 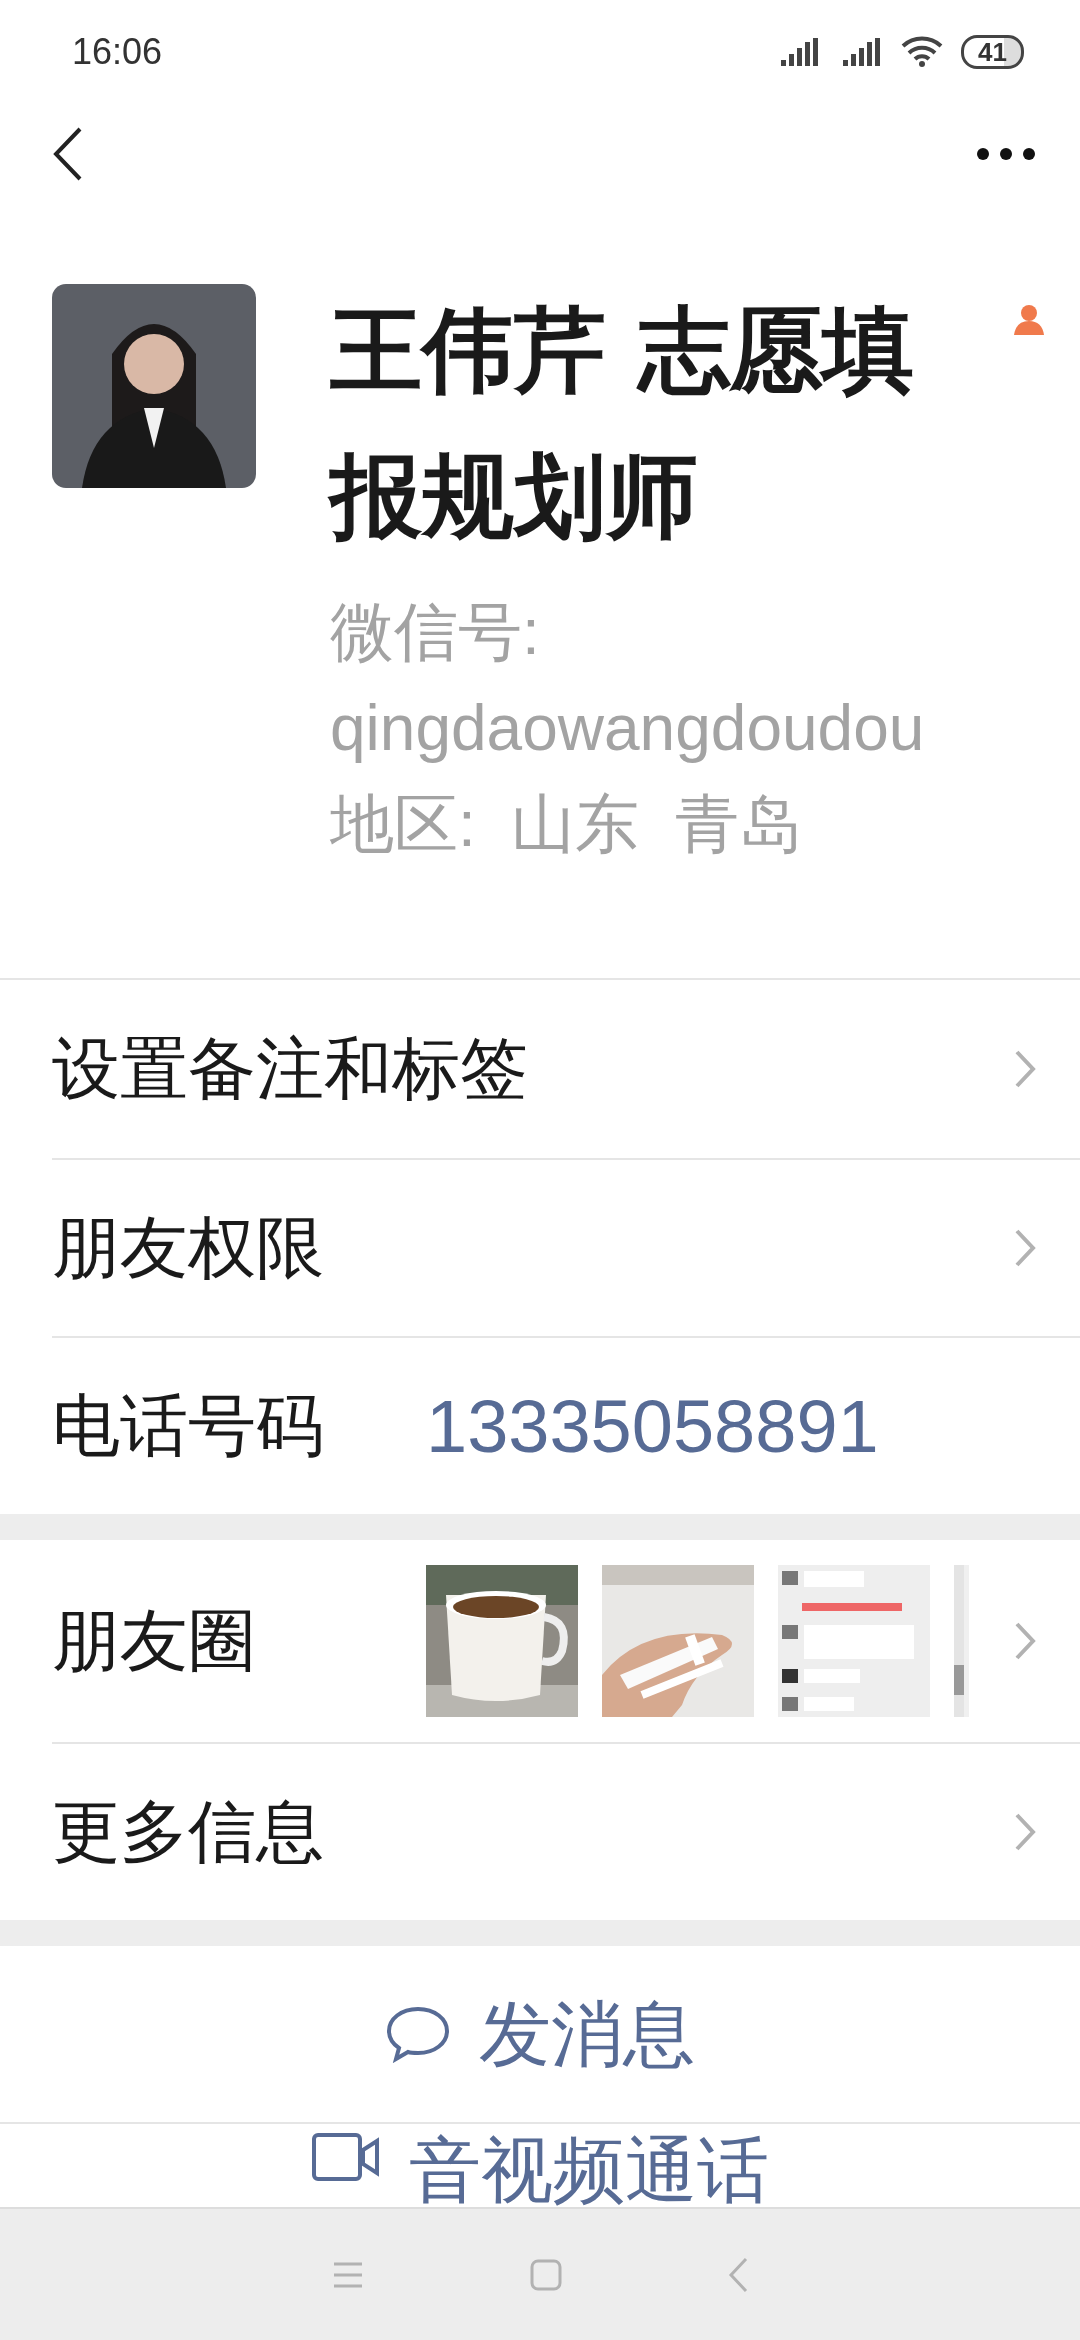 I want to click on row-label: 朋友权限, so click(x=239, y=1248).